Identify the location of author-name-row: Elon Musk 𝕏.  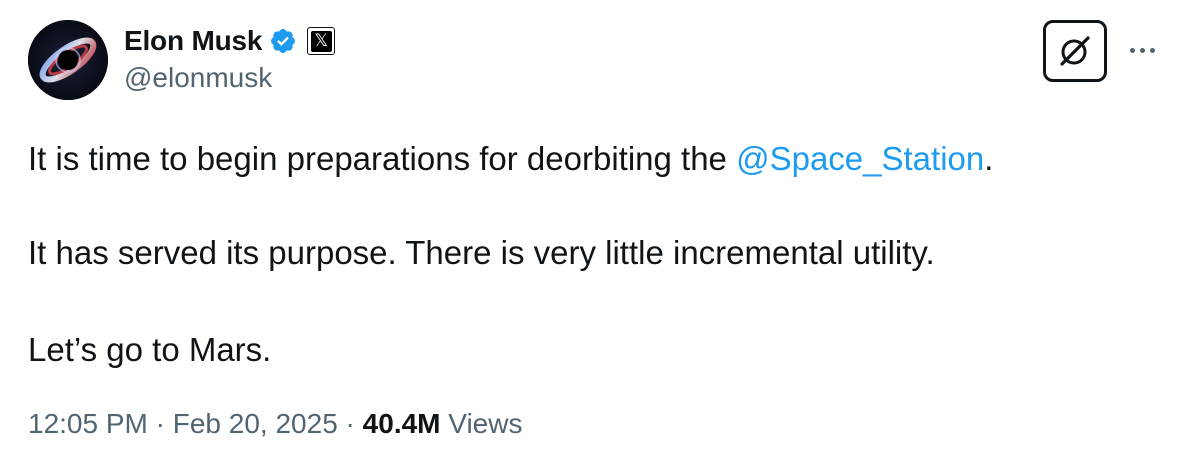
(230, 41).